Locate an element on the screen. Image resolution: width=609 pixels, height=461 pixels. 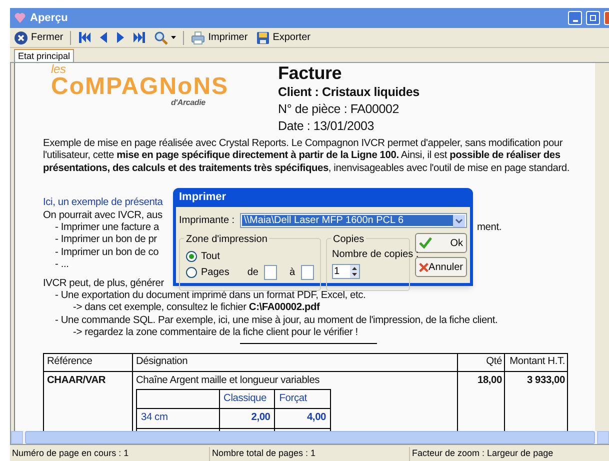
close-icon is located at coordinates (21, 37).